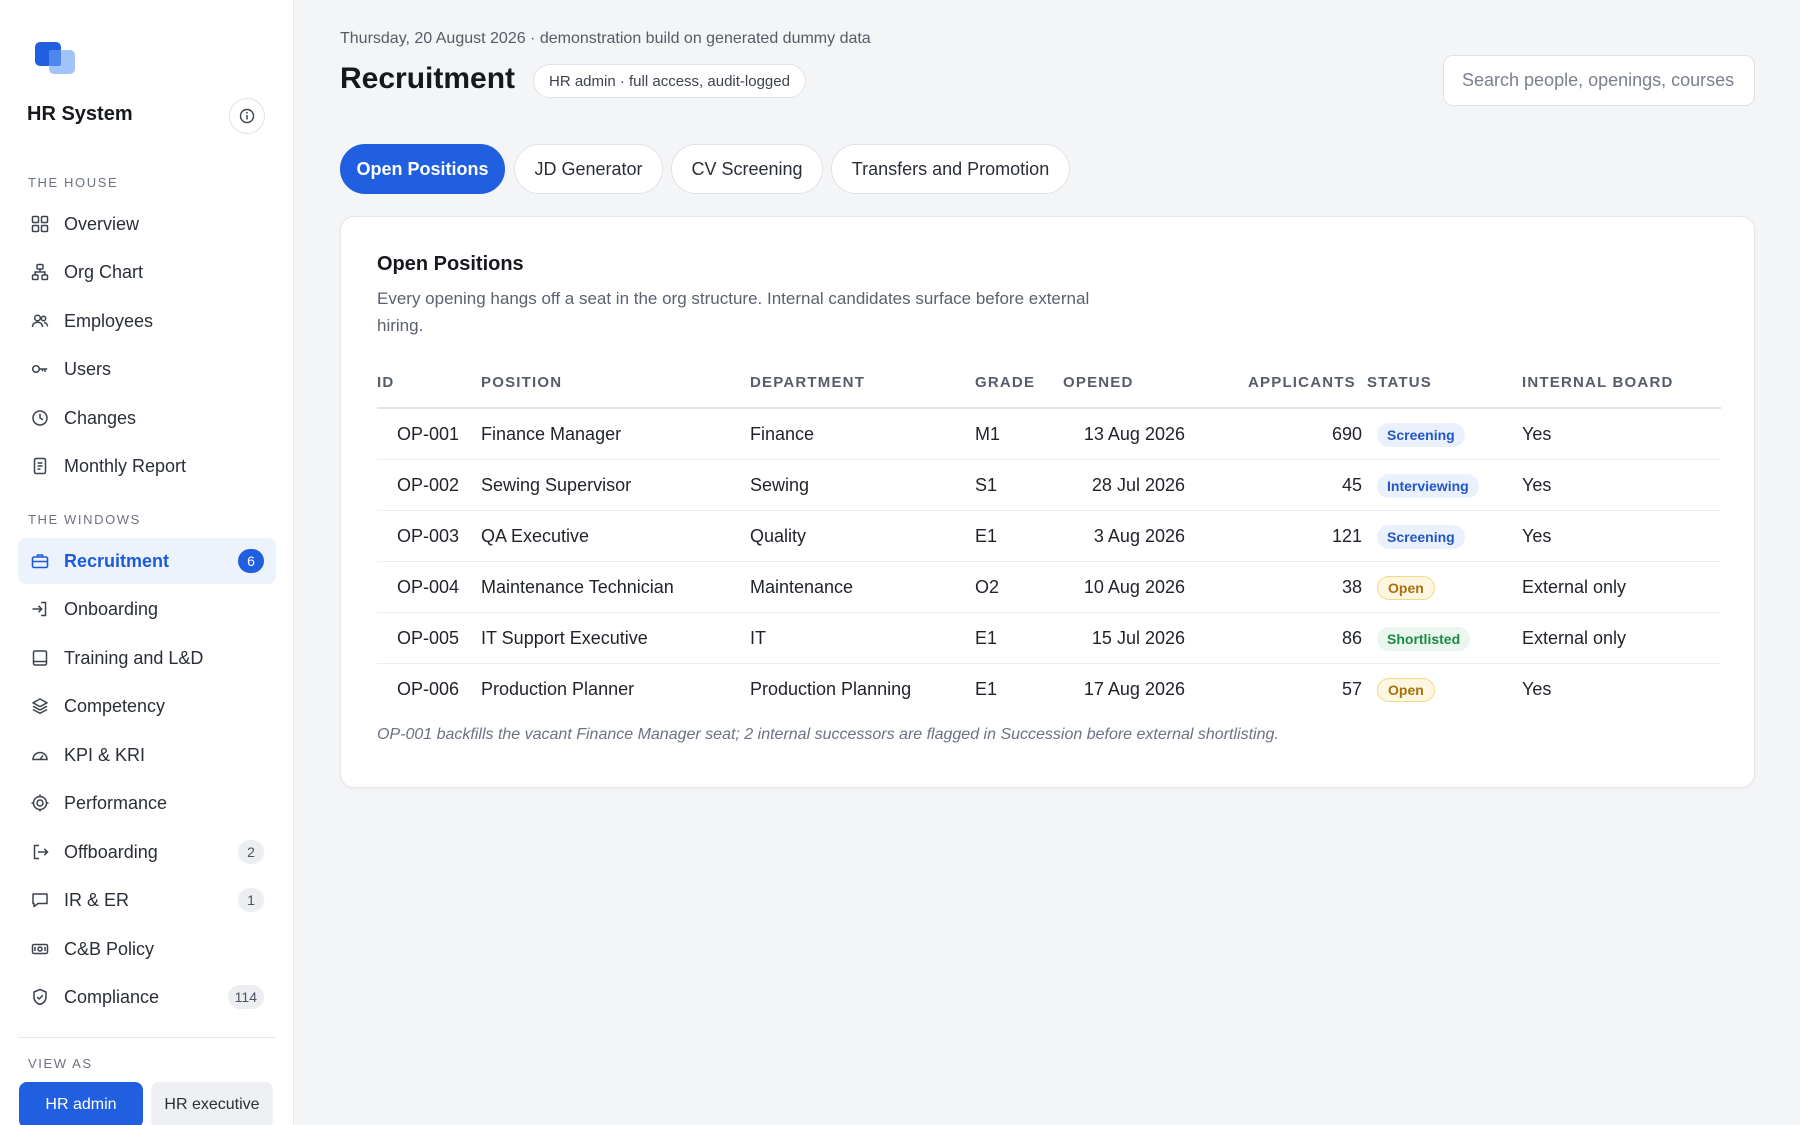  Describe the element at coordinates (147, 369) in the screenshot. I see `sidebar-item-users: Users` at that location.